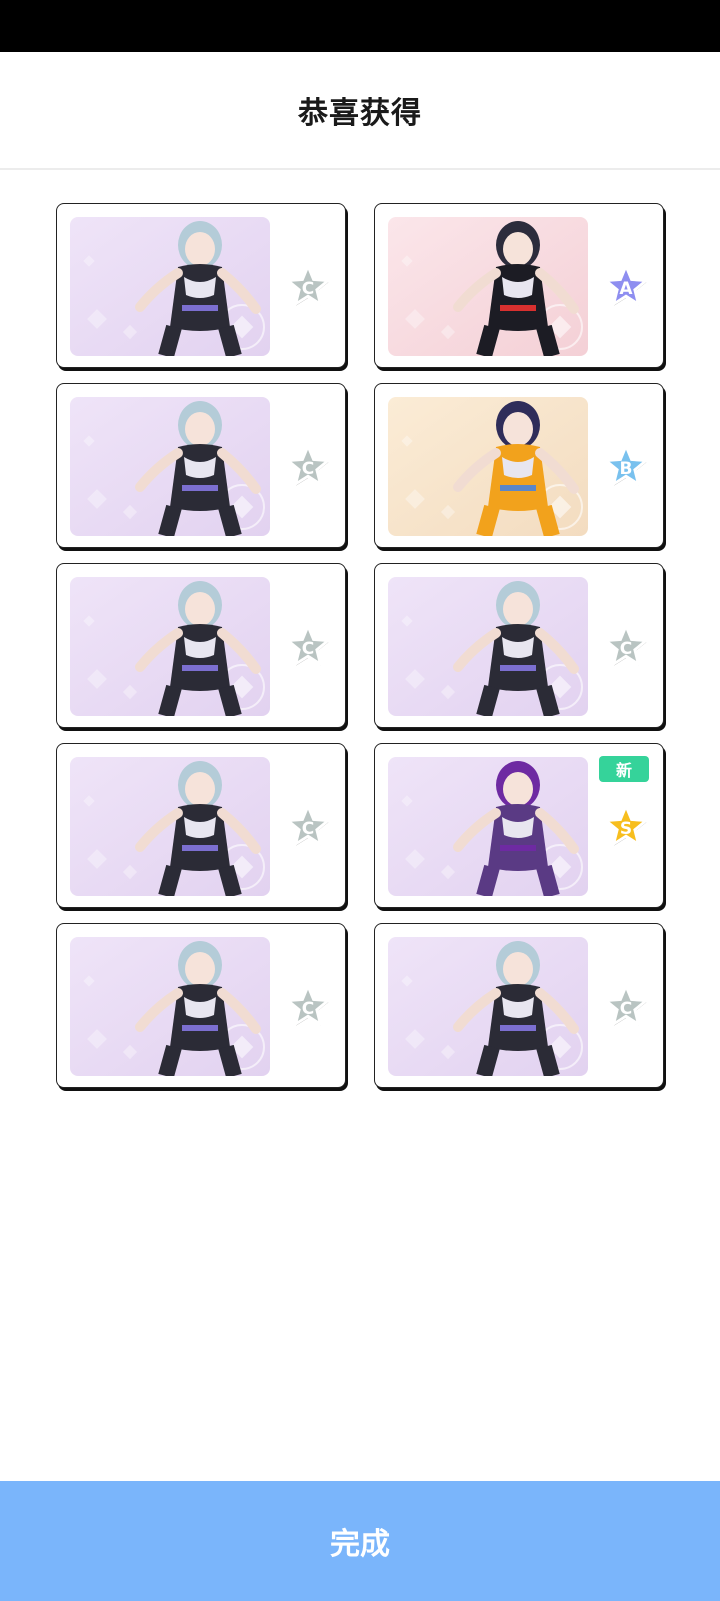  I want to click on header: 恭喜获得, so click(360, 111).